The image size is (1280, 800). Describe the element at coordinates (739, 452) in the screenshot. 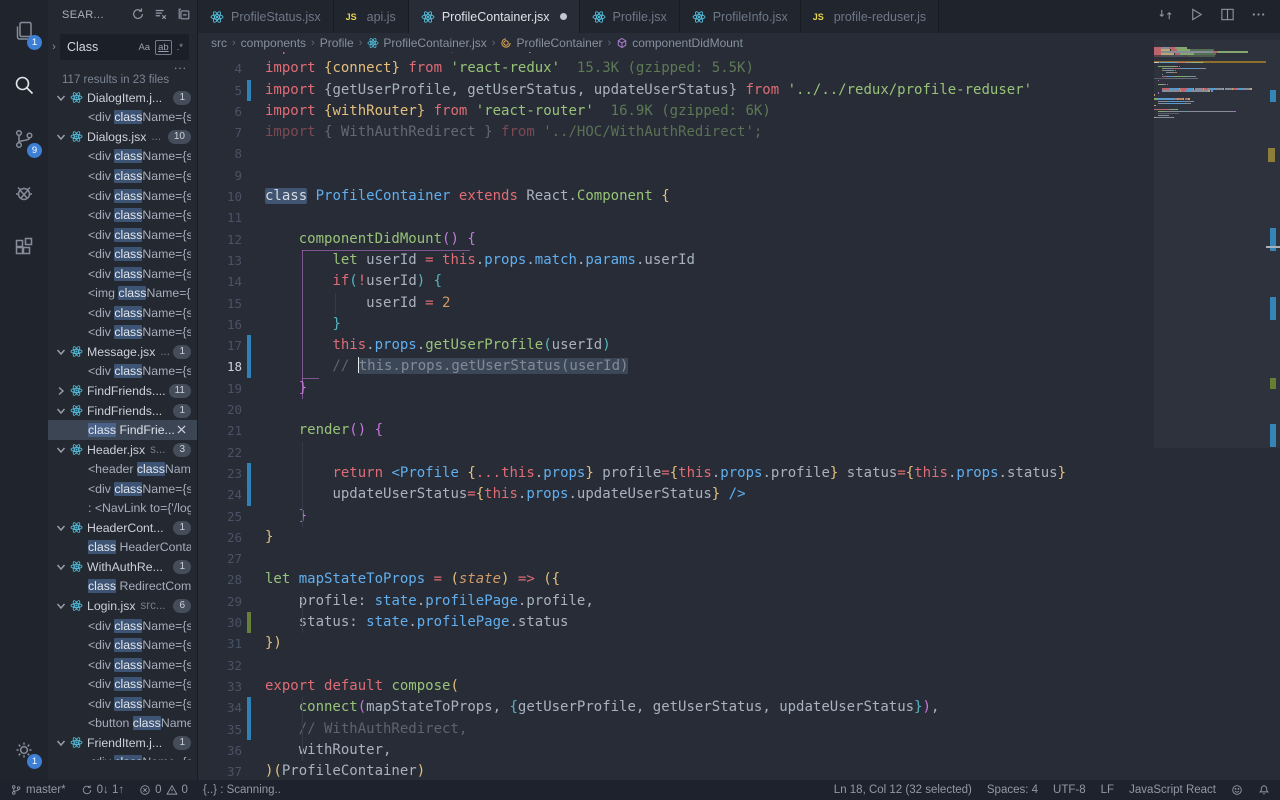

I see `code-line: 22` at that location.